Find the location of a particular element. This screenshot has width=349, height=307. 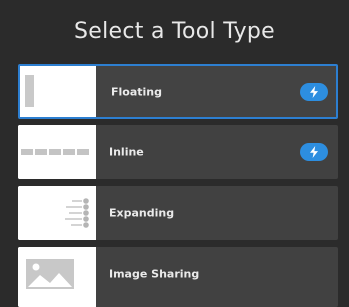

expanding-thumbnail is located at coordinates (57, 213).